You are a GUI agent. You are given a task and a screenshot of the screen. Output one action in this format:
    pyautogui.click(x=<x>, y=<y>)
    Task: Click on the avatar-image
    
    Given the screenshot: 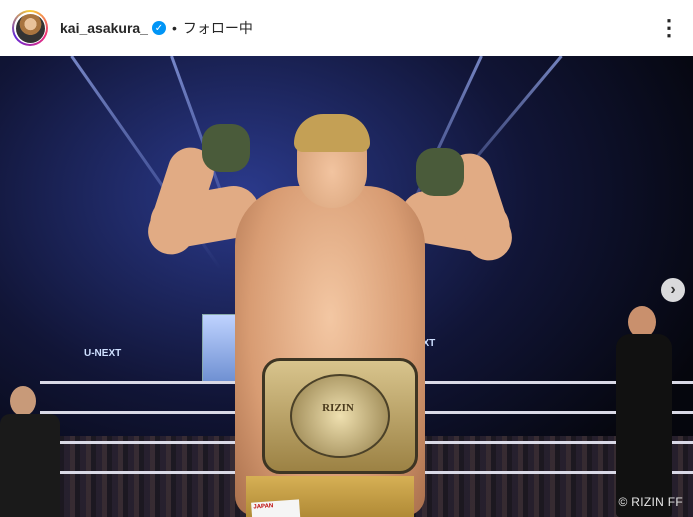 What is the action you would take?
    pyautogui.click(x=30, y=28)
    